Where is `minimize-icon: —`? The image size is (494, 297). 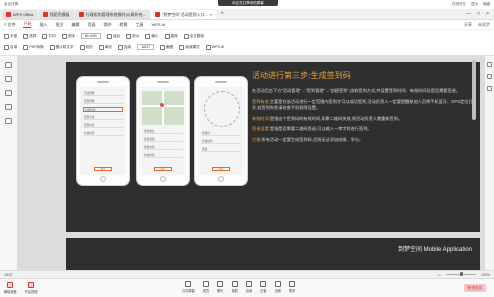
minimize-icon: — is located at coordinates (468, 14).